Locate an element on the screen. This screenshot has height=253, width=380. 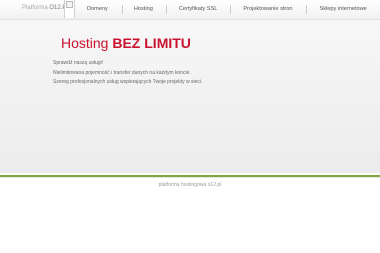
nav-item-projektowanie: Projektowanie stron is located at coordinates (268, 9).